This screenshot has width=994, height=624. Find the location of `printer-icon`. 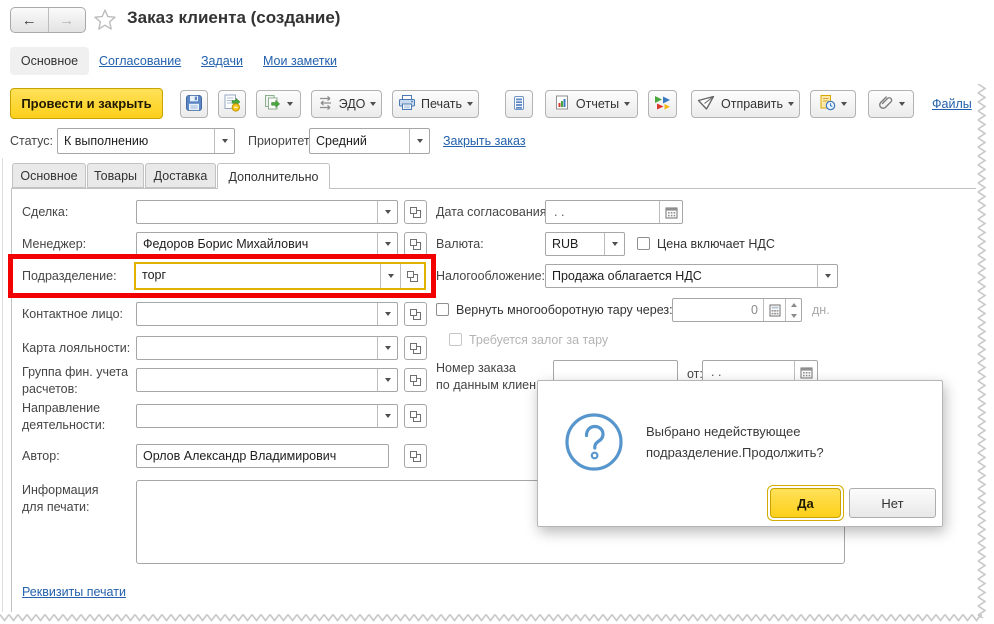

printer-icon is located at coordinates (407, 104).